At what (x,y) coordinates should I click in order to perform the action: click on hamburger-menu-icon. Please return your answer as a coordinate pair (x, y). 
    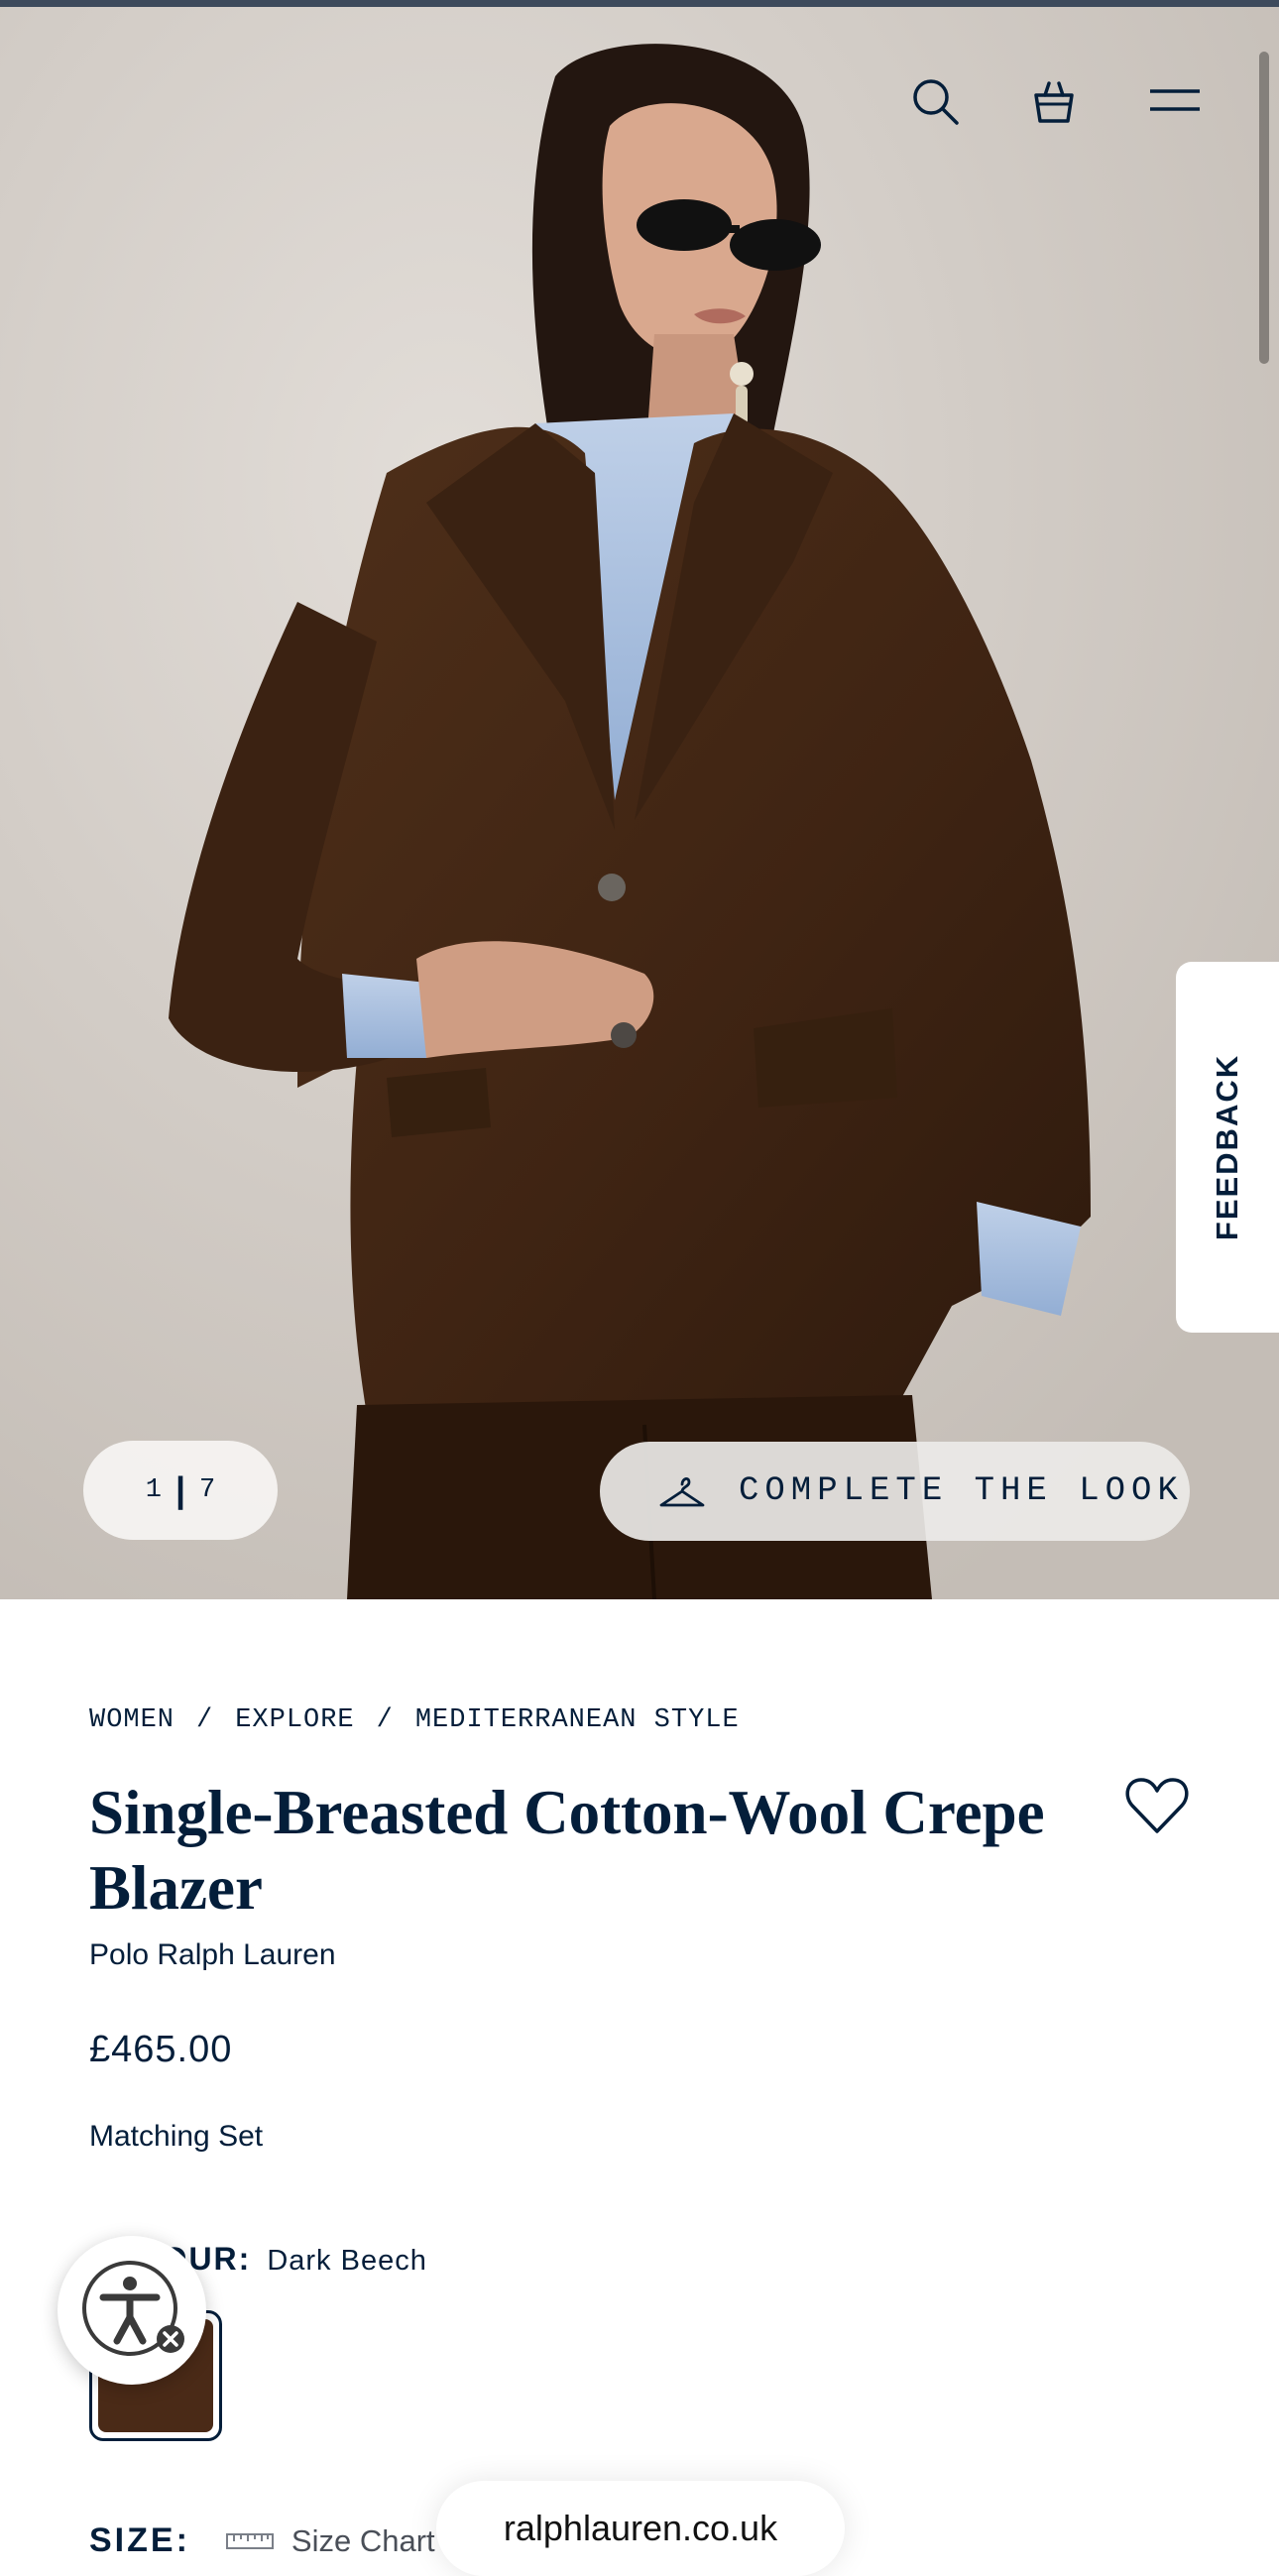
    Looking at the image, I should click on (1175, 101).